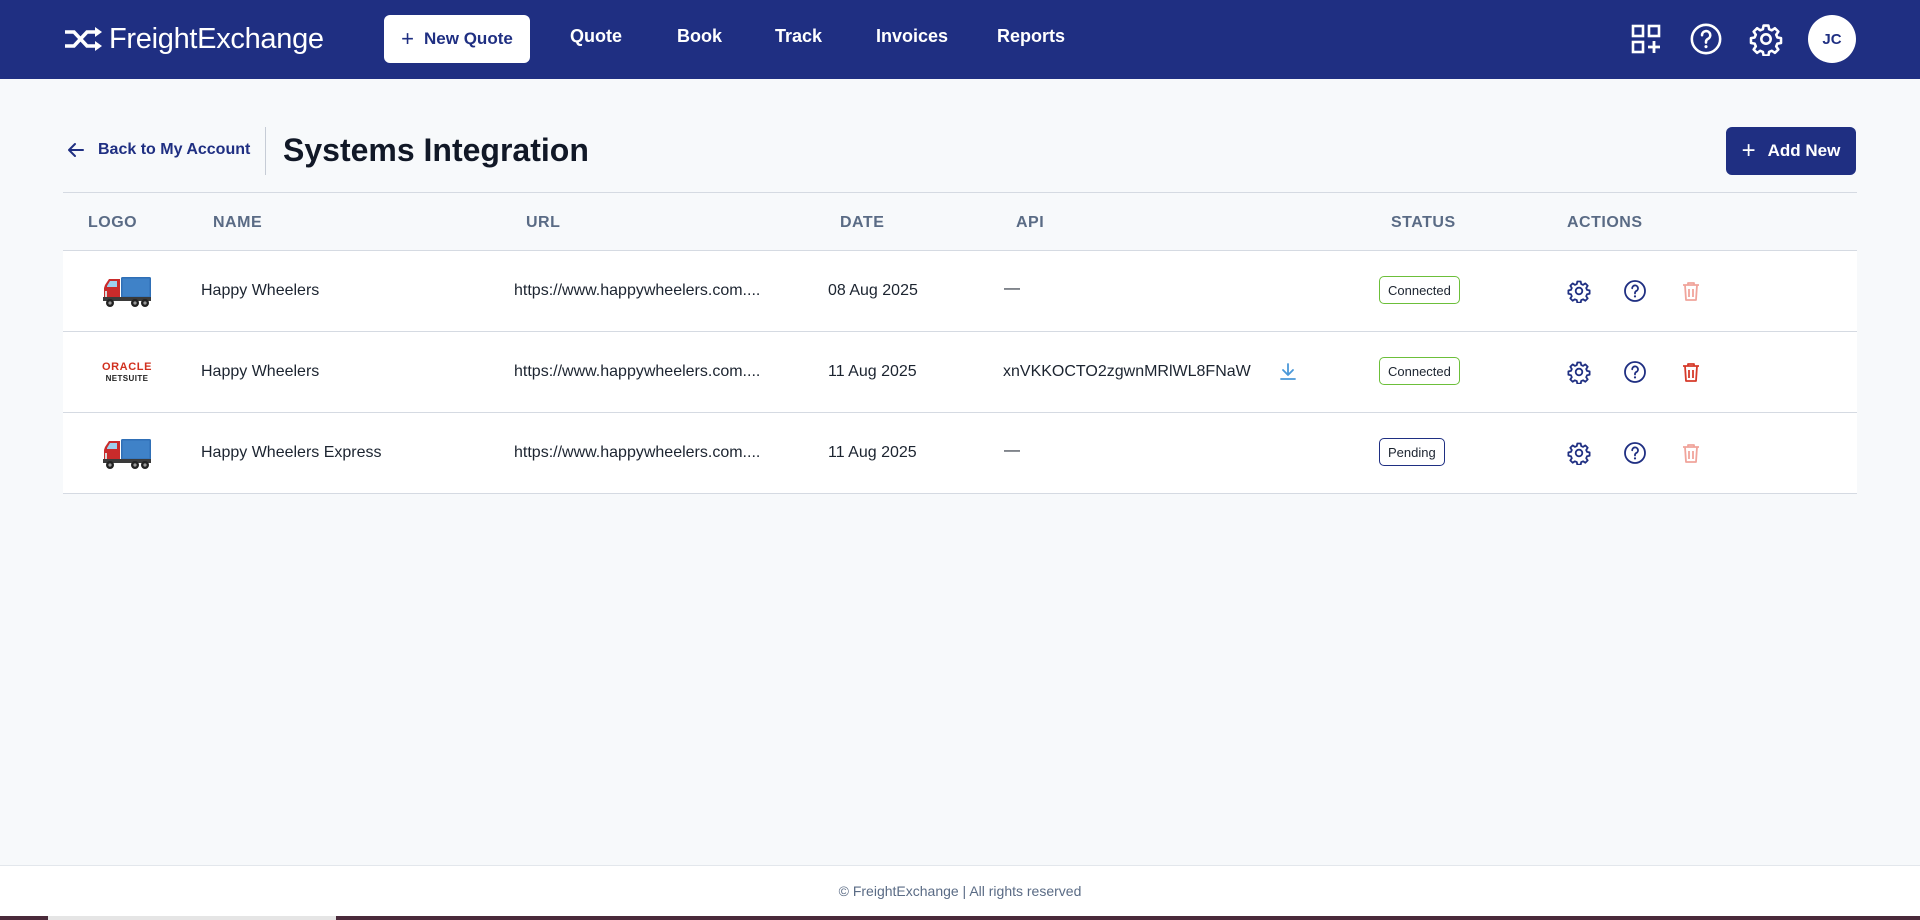 Image resolution: width=1920 pixels, height=920 pixels. What do you see at coordinates (798, 36) in the screenshot?
I see `nav-link-track: Track` at bounding box center [798, 36].